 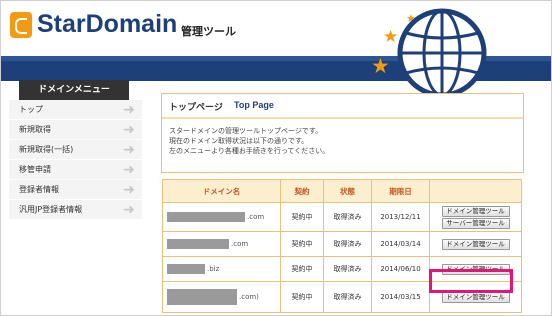 What do you see at coordinates (39, 189) in the screenshot?
I see `sidebar-item-label: 登録者情報` at bounding box center [39, 189].